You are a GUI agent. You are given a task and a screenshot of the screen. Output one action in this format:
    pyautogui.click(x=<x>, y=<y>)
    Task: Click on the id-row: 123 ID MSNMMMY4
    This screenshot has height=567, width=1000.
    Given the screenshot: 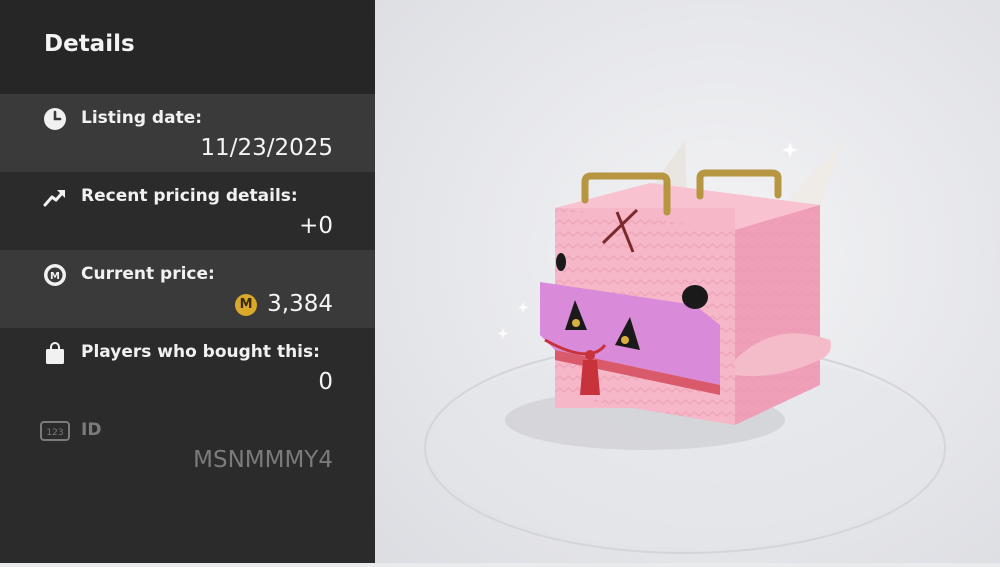 What is the action you would take?
    pyautogui.click(x=187, y=445)
    